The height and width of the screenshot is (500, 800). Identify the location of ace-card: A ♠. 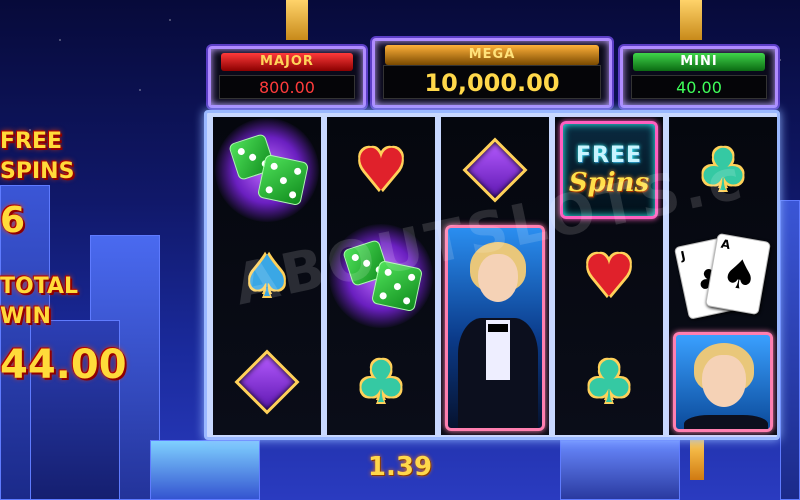
(738, 274).